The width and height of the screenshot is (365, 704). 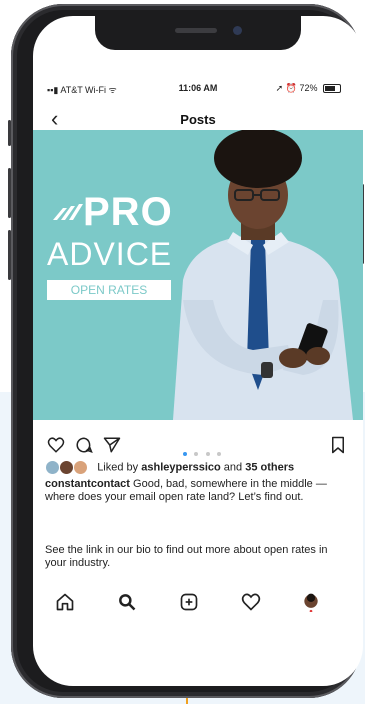 I want to click on battery-icon, so click(x=332, y=89).